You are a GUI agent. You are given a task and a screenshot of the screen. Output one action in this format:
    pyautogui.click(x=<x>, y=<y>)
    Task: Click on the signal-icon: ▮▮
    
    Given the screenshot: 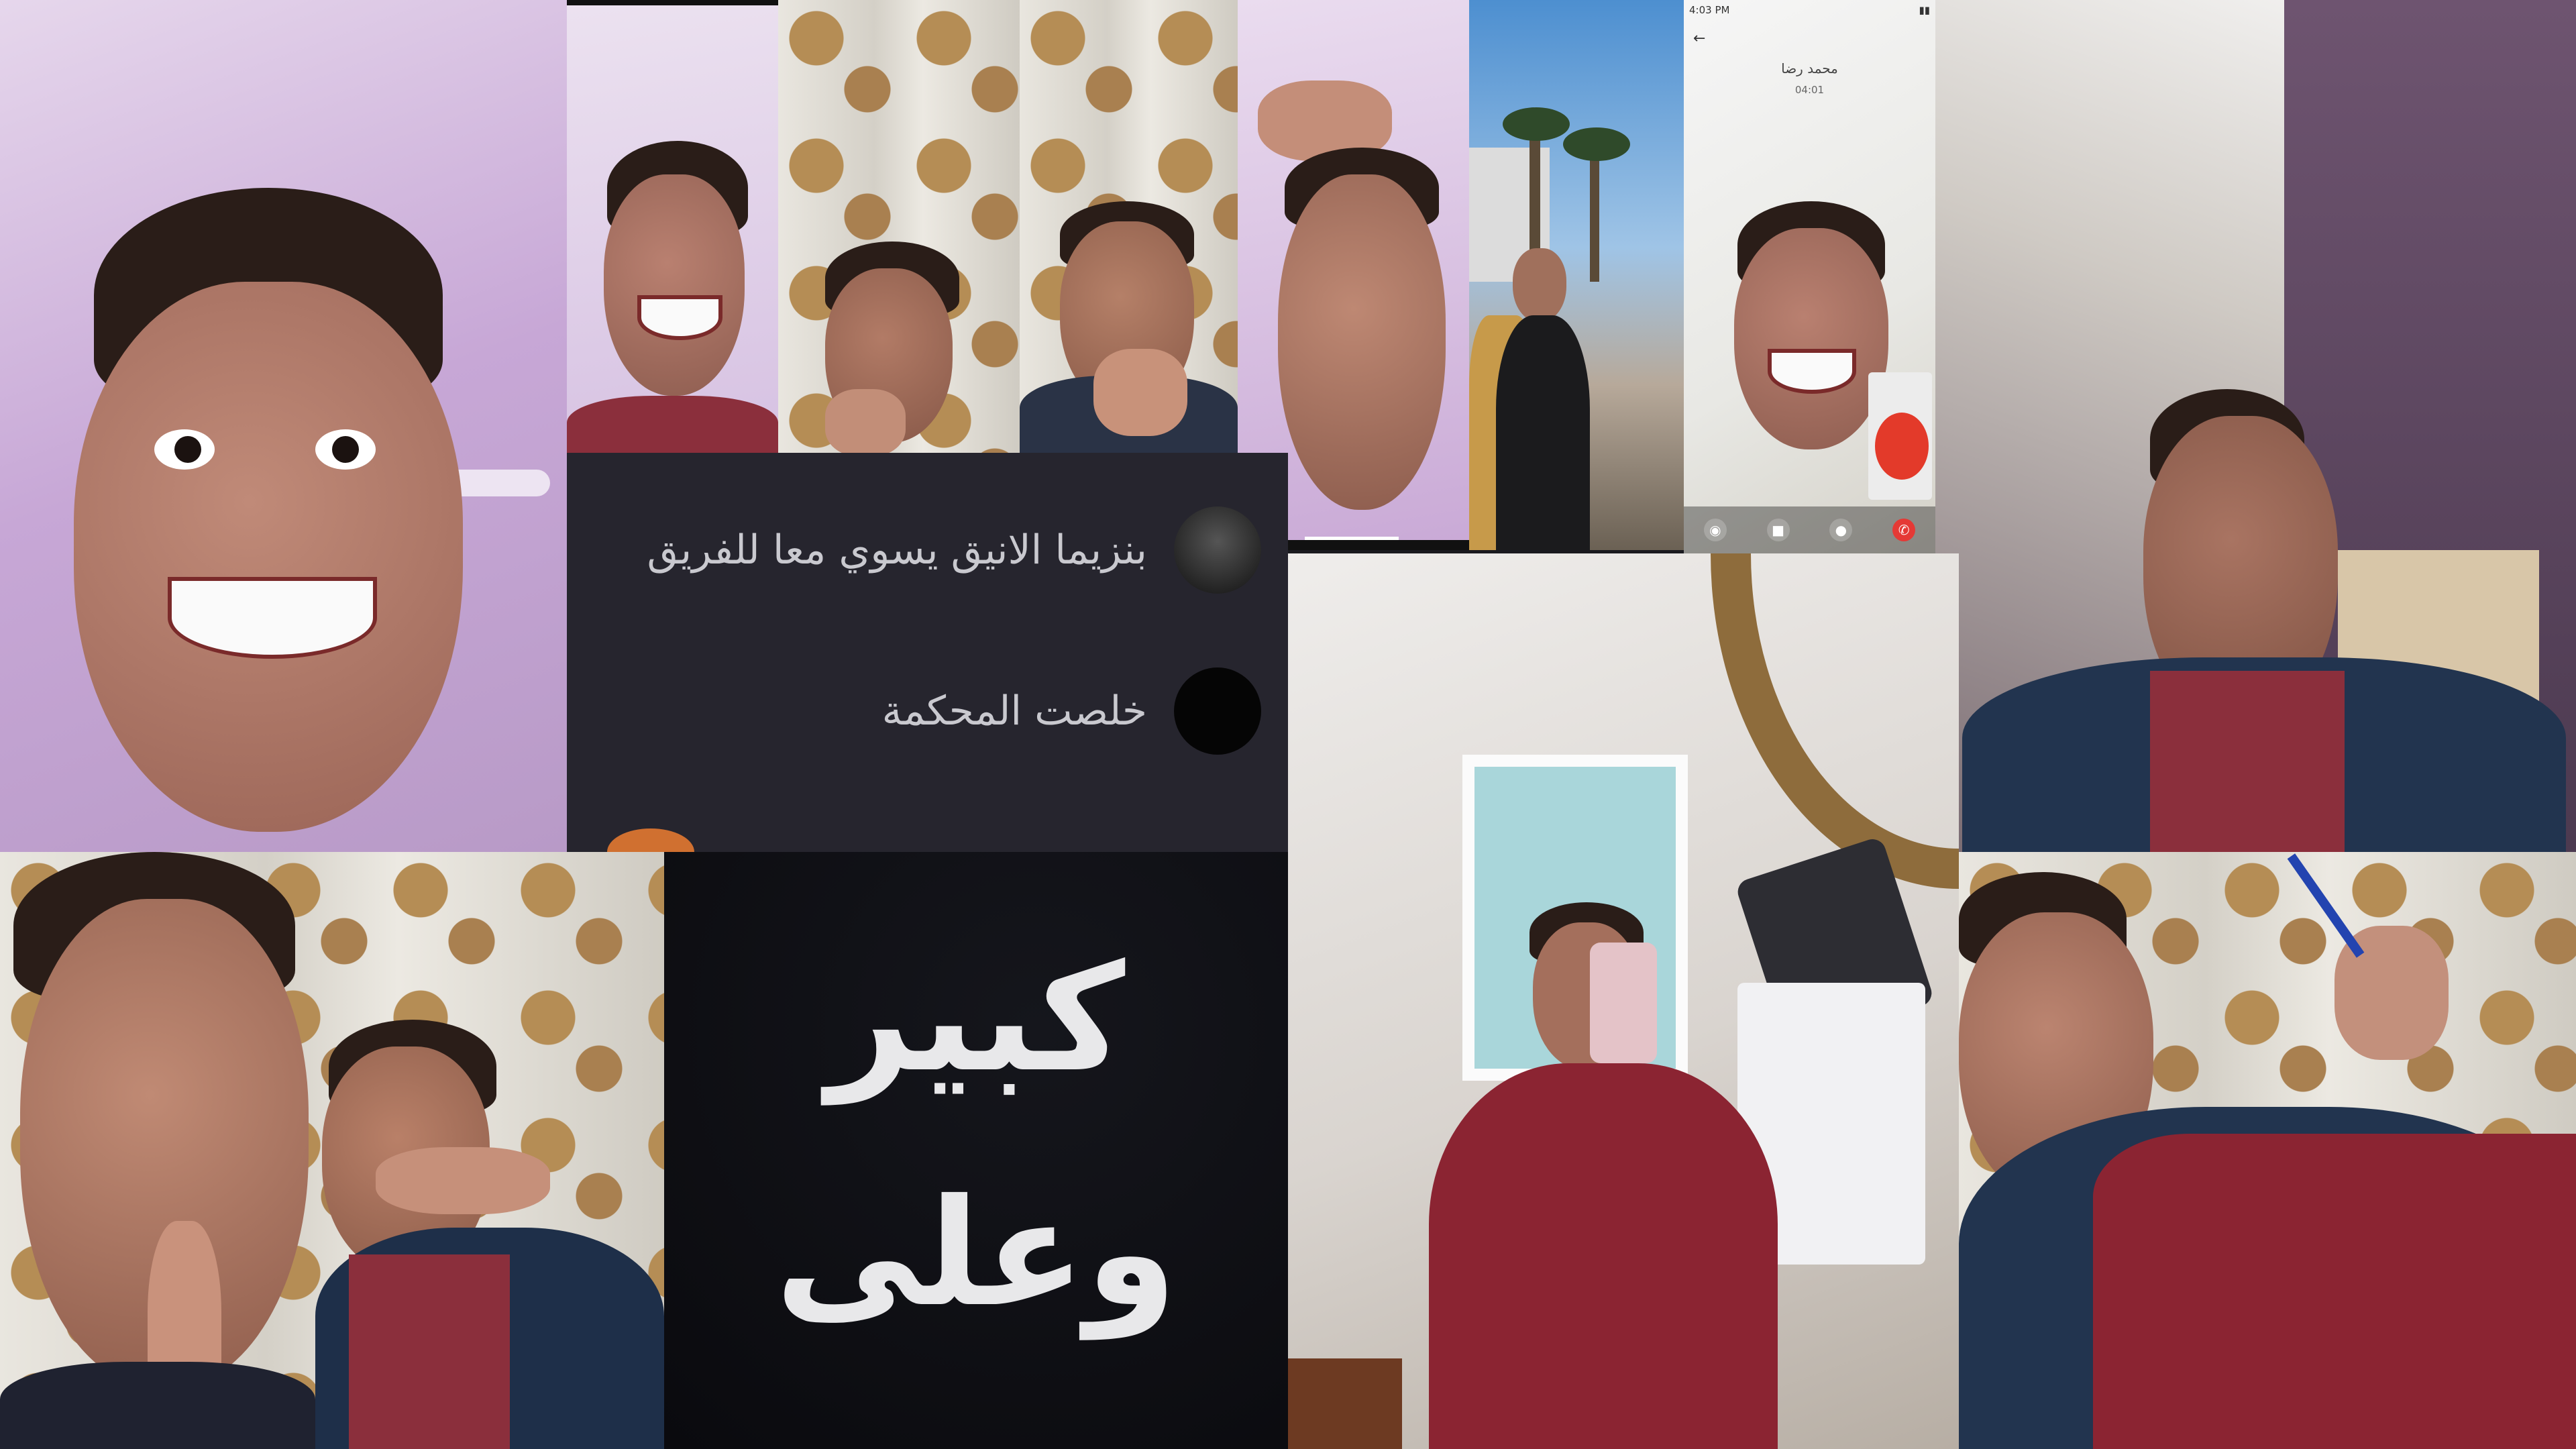 What is the action you would take?
    pyautogui.click(x=1924, y=10)
    